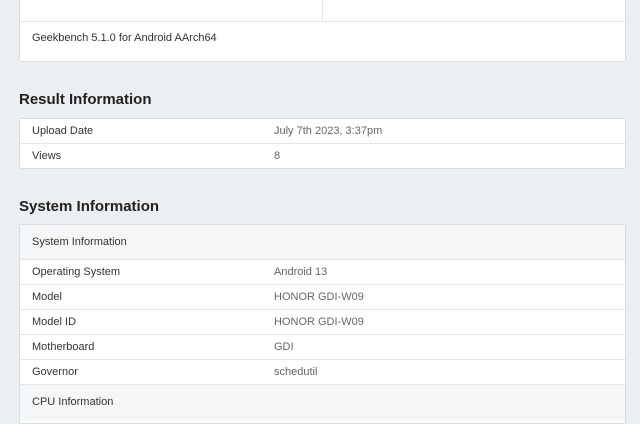 The width and height of the screenshot is (640, 424). Describe the element at coordinates (296, 372) in the screenshot. I see `row-value: schedutil` at that location.